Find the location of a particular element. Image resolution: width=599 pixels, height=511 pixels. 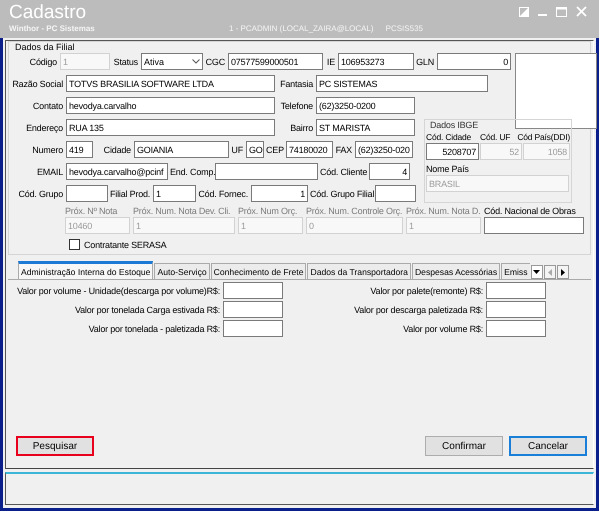

field-label: Valor por tonelada Carga estivada R$: is located at coordinates (147, 309).